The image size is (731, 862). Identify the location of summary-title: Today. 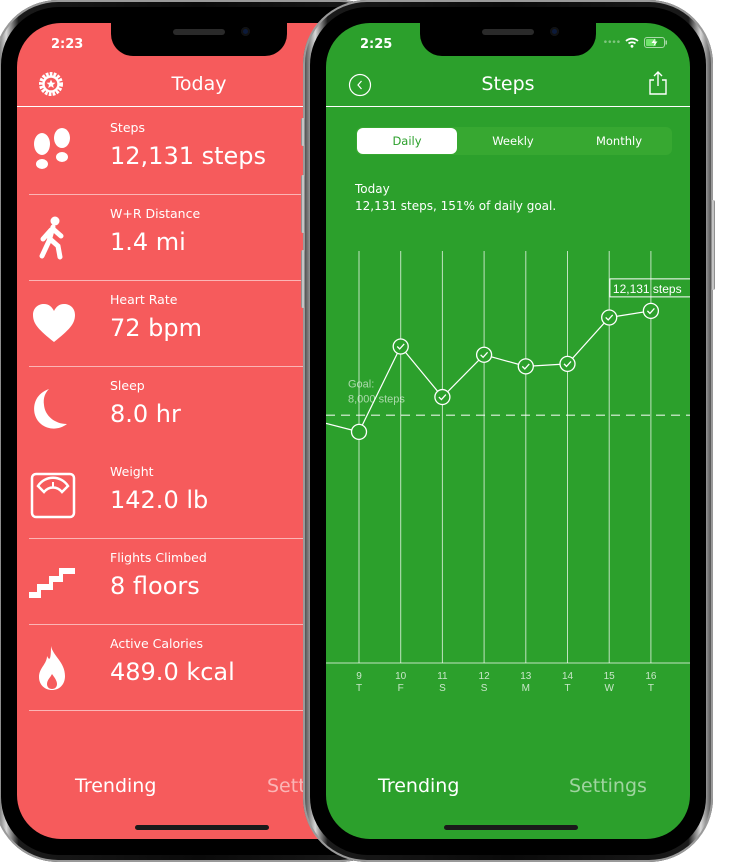
(372, 189).